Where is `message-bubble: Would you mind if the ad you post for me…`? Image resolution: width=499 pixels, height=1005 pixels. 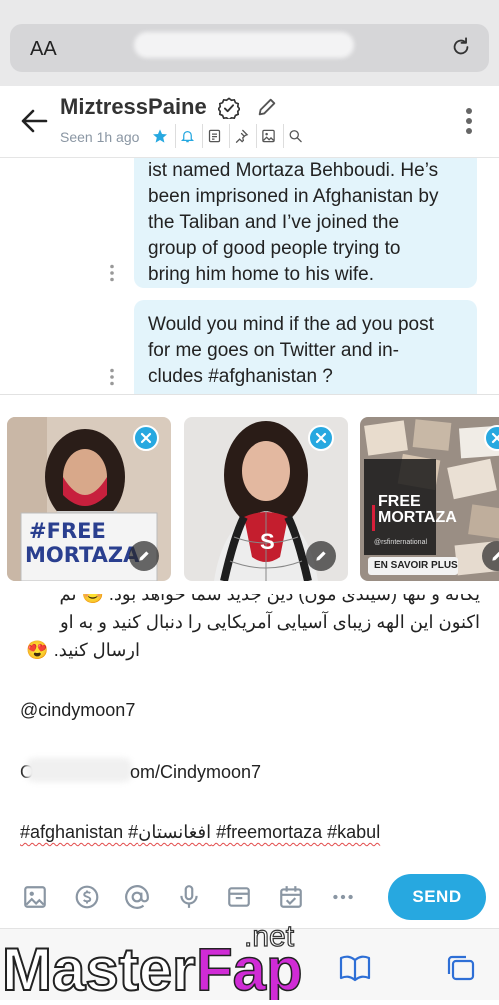 message-bubble: Would you mind if the ad you post for me… is located at coordinates (305, 347).